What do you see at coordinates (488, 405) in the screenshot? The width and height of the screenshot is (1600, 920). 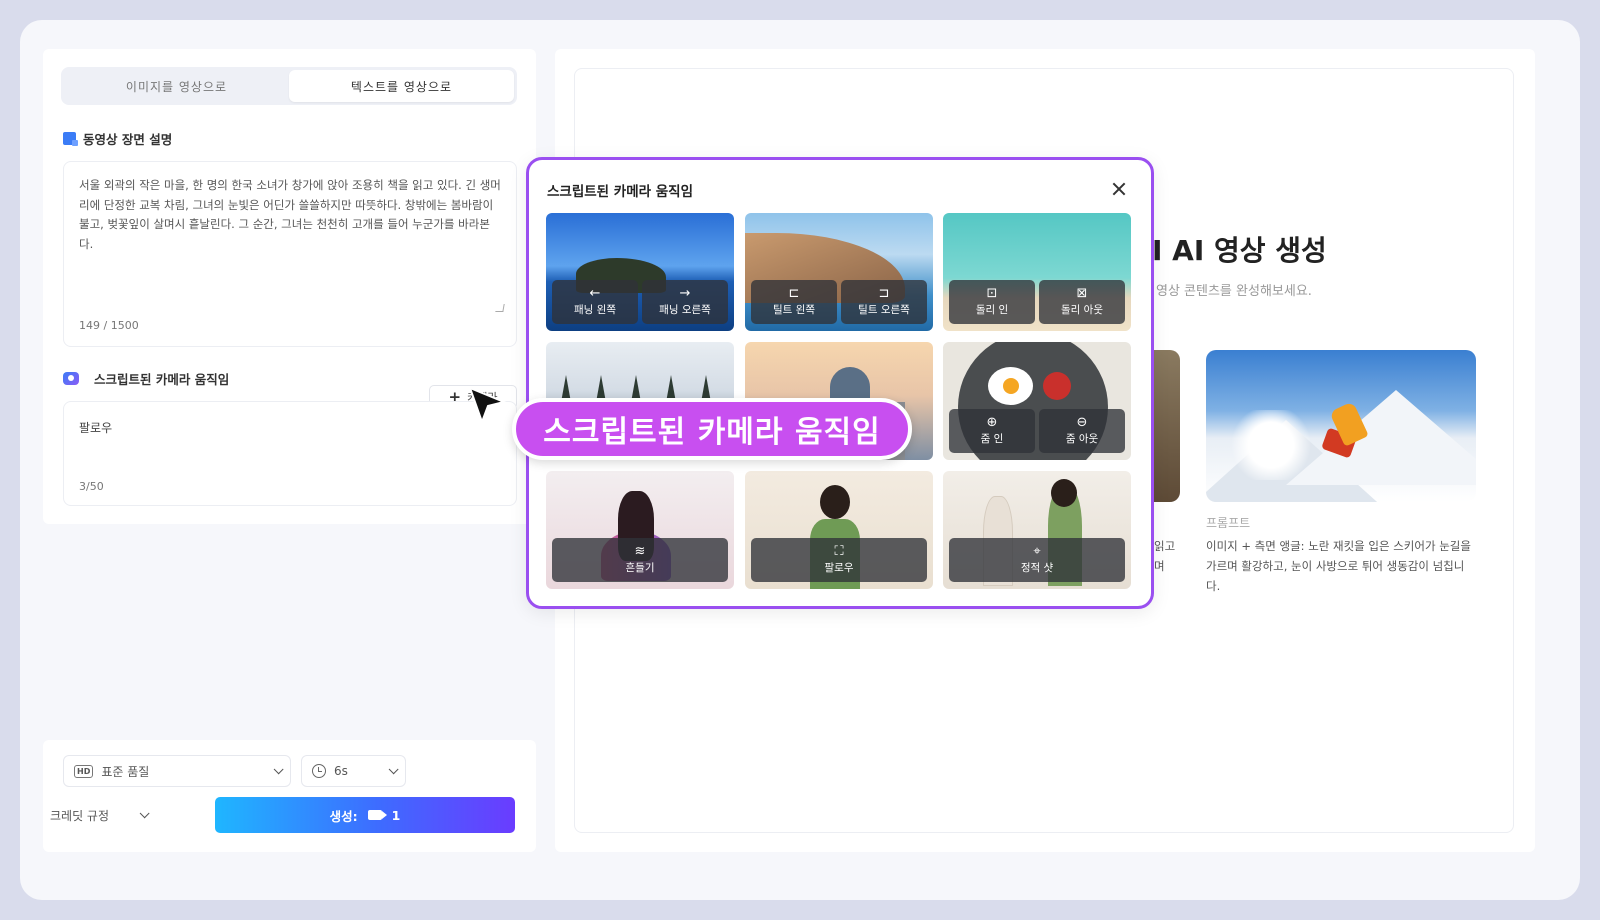 I see `mouse-pointer-icon` at bounding box center [488, 405].